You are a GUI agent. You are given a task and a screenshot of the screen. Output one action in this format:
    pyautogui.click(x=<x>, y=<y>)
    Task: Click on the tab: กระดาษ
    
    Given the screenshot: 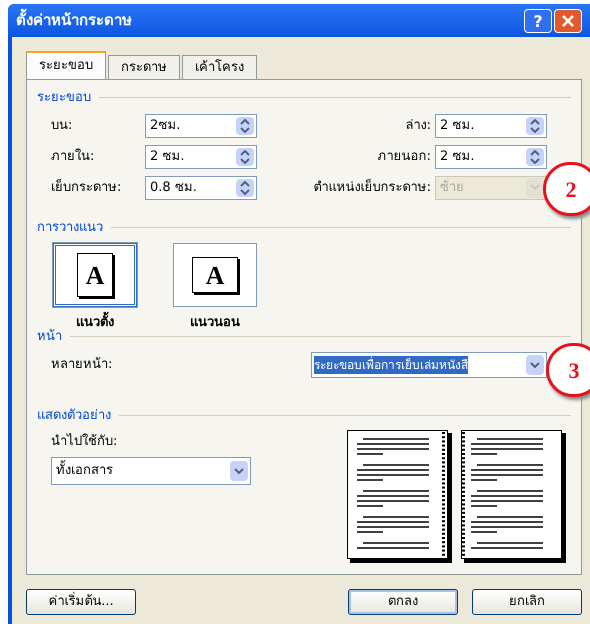 What is the action you would take?
    pyautogui.click(x=144, y=67)
    